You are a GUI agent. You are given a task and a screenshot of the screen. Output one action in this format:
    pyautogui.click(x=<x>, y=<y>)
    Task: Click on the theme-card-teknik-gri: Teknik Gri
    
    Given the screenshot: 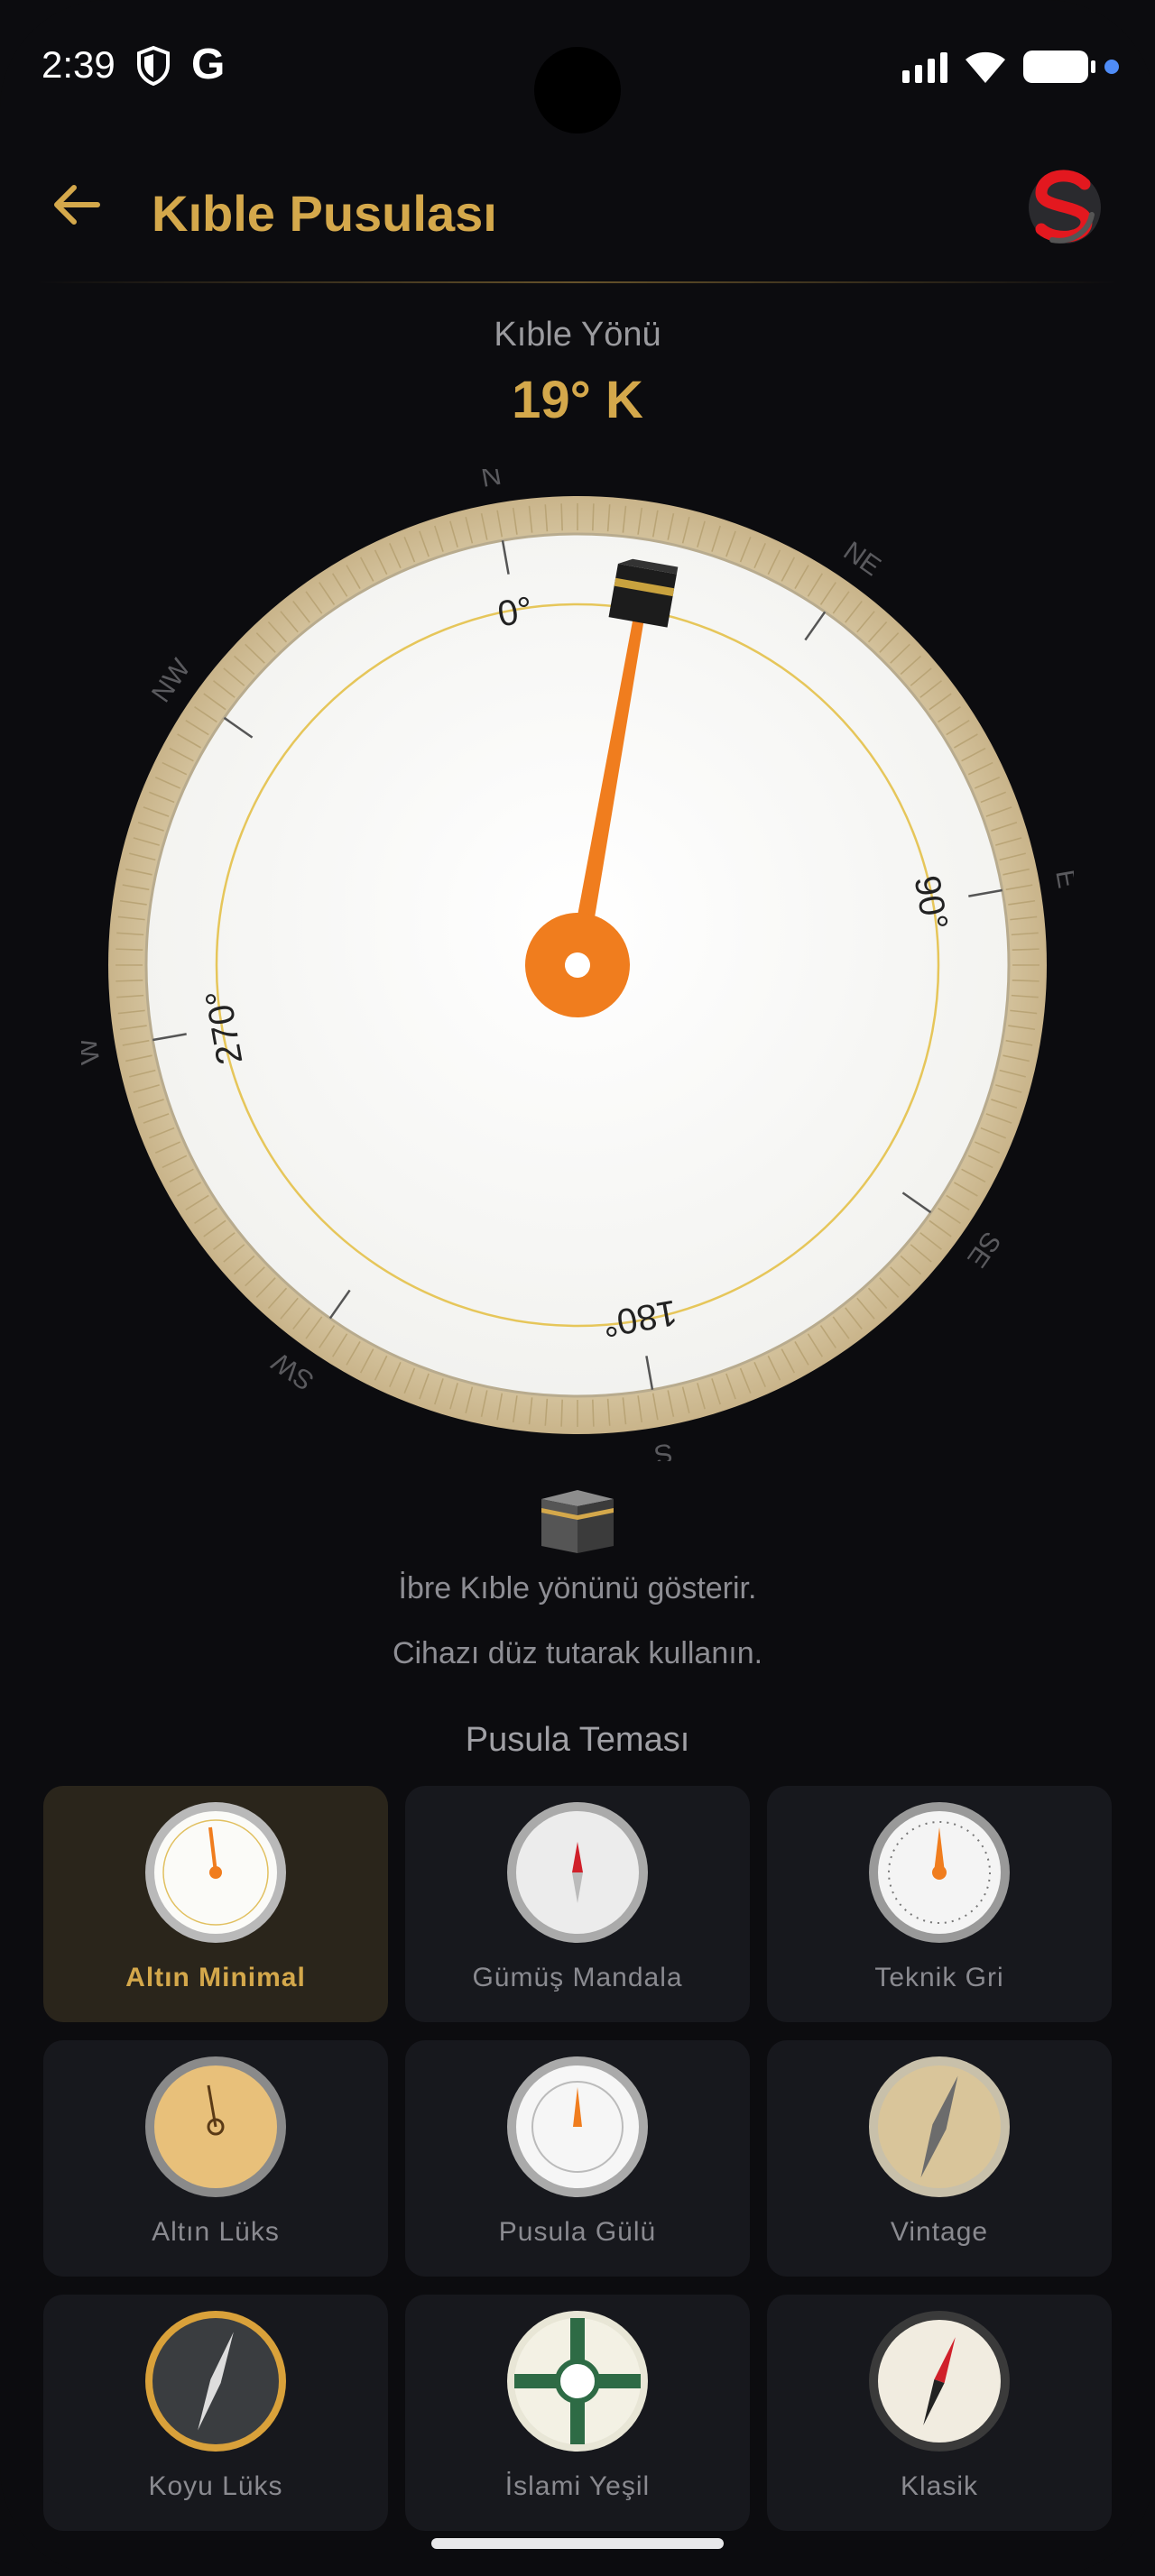 What is the action you would take?
    pyautogui.click(x=939, y=1904)
    